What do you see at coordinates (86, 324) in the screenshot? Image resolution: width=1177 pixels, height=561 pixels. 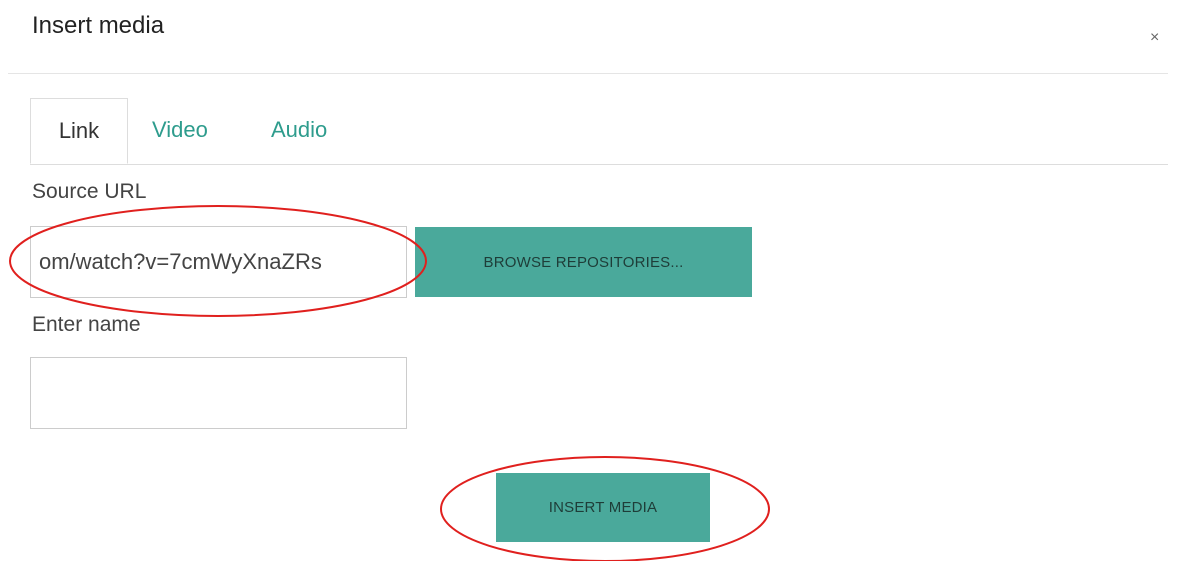 I see `enter-name-label: Enter name` at bounding box center [86, 324].